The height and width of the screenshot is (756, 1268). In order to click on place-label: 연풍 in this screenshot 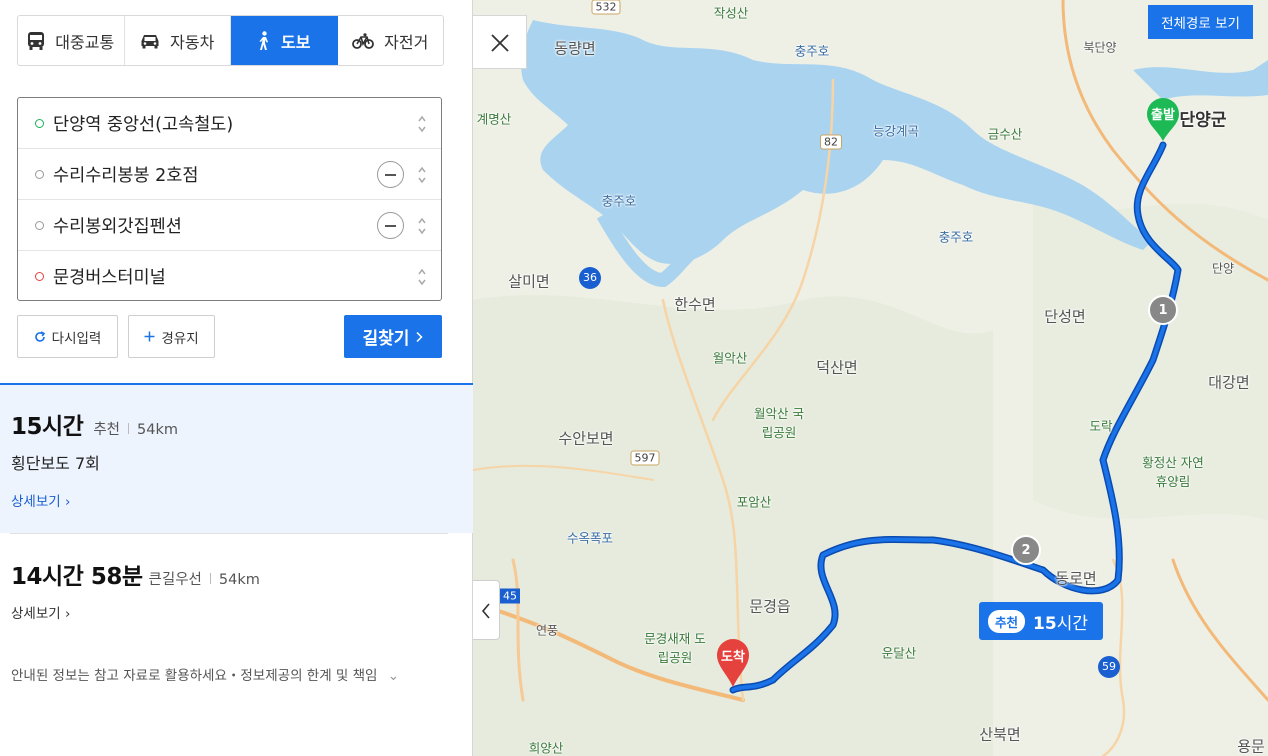, I will do `click(547, 630)`.